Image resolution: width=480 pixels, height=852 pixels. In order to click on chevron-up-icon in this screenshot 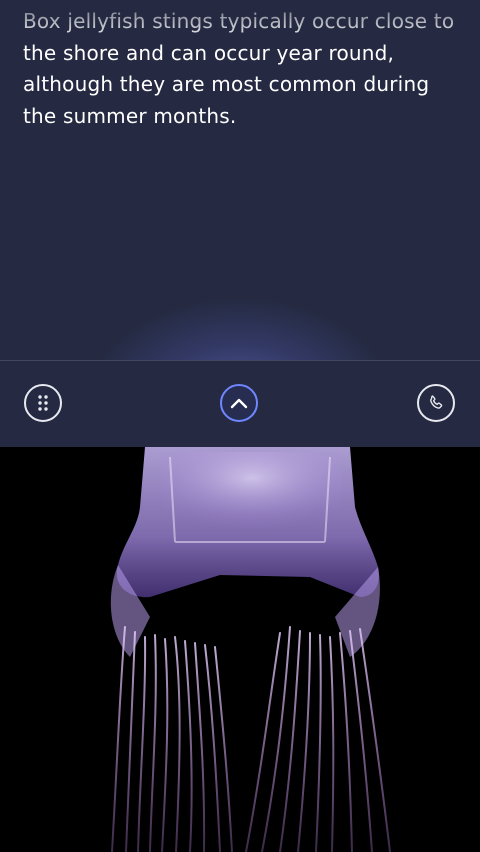, I will do `click(239, 403)`.